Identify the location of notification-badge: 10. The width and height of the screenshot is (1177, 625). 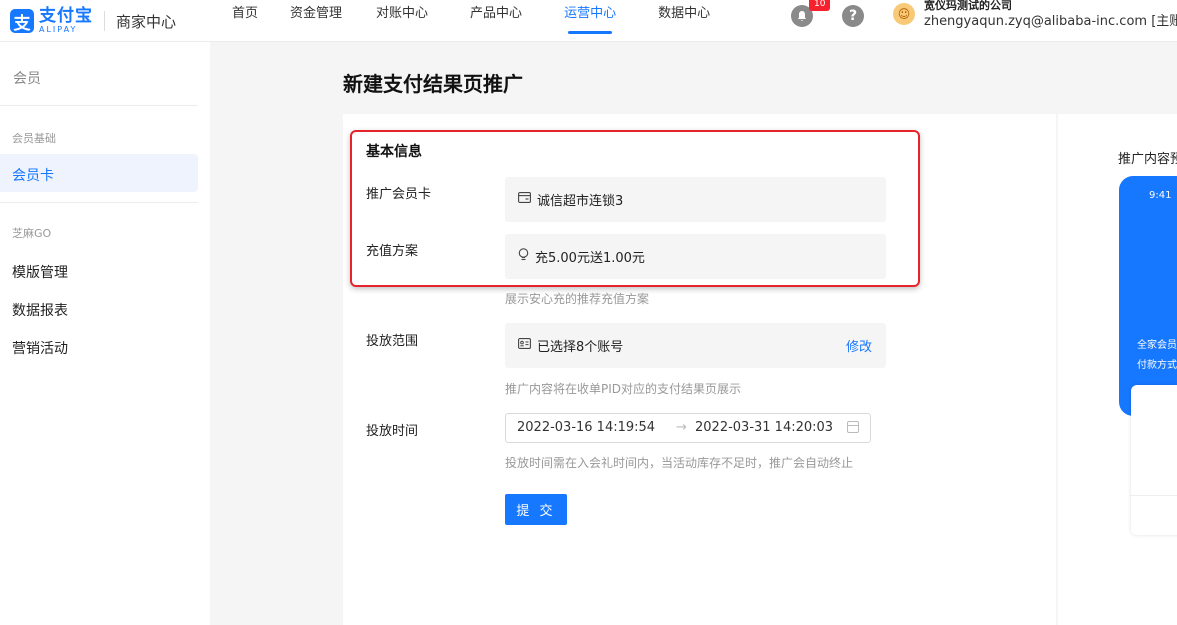
(820, 5).